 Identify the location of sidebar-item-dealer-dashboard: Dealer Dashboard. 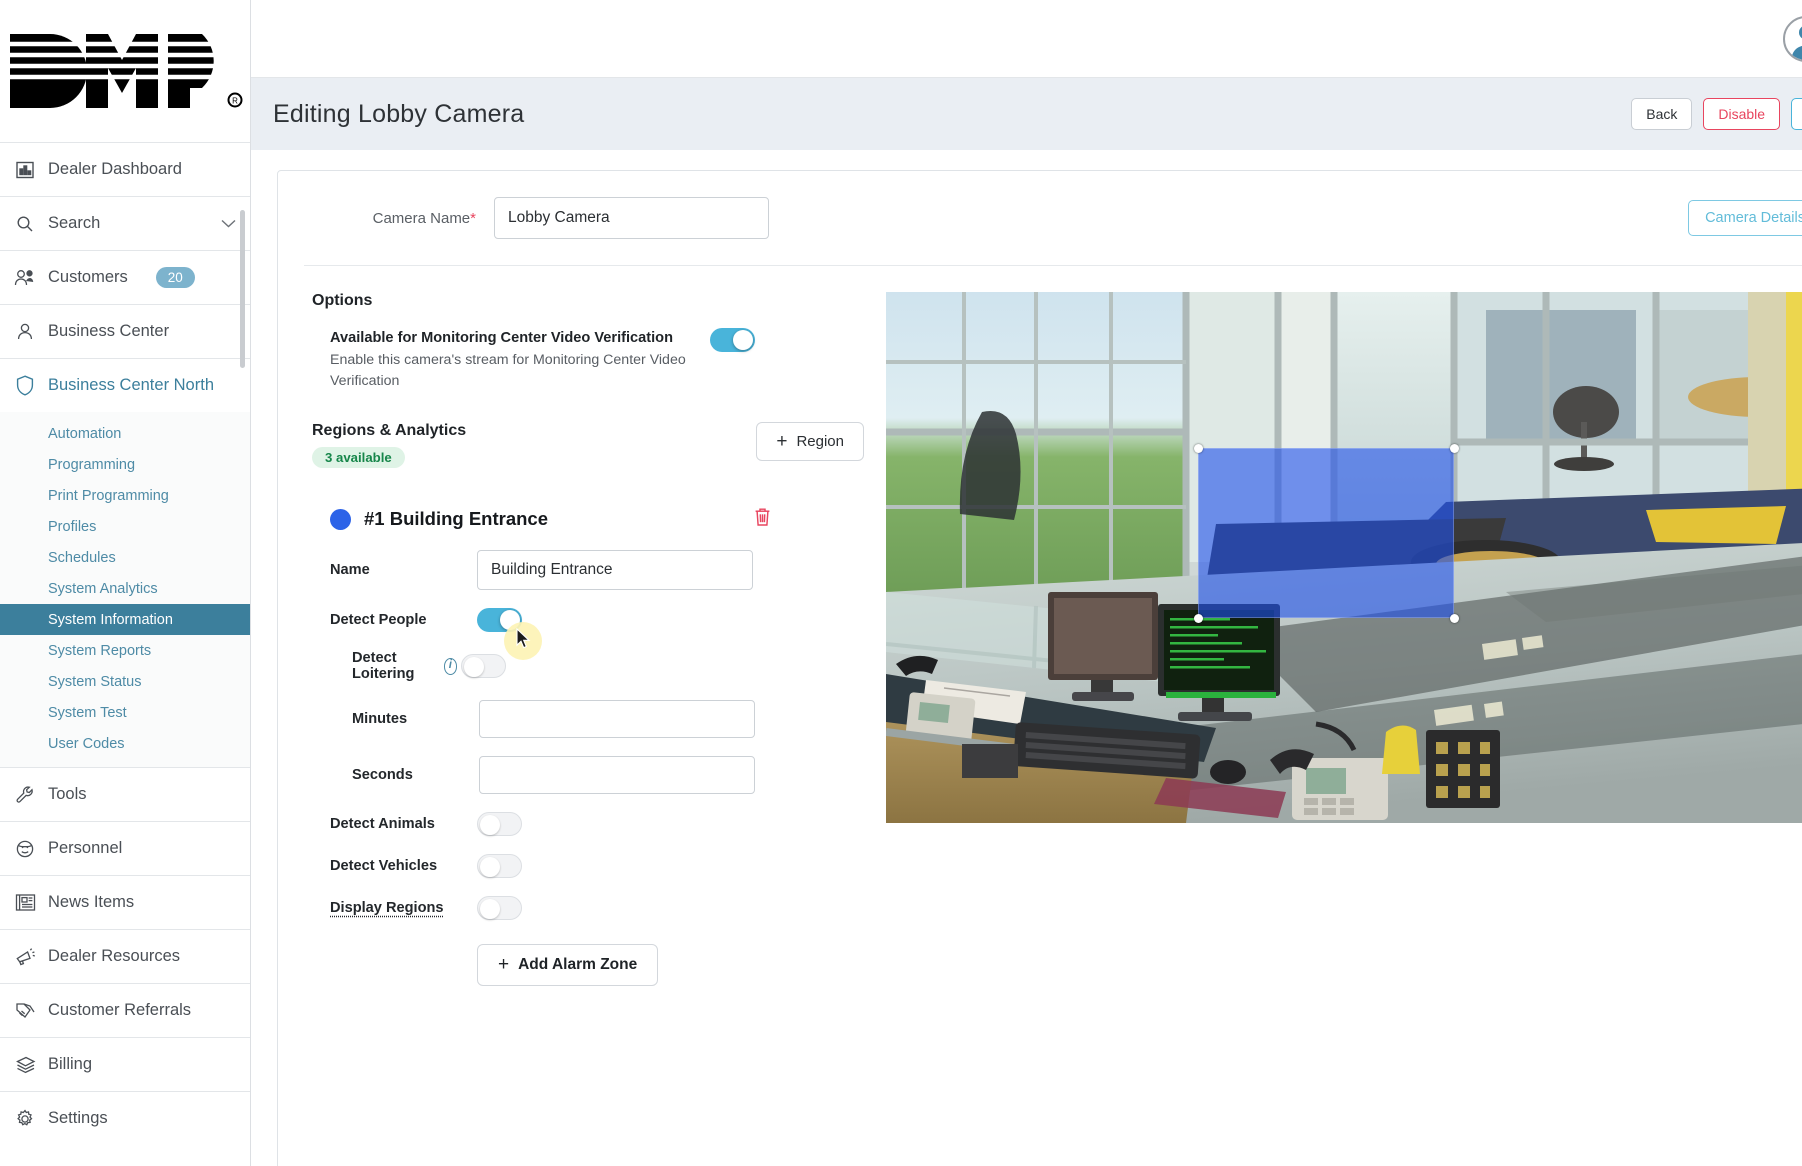
(125, 169).